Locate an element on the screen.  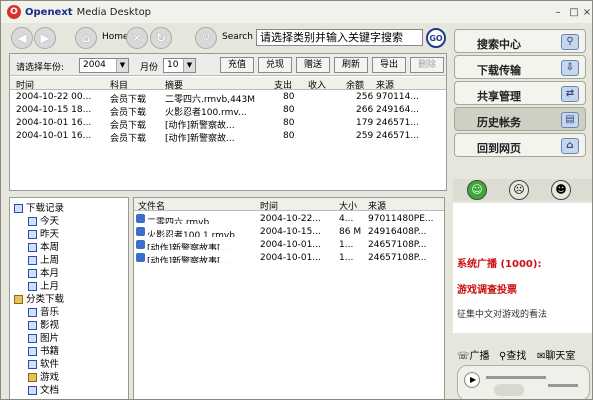
tree-item-last-week: 上周 is located at coordinates (43, 259).